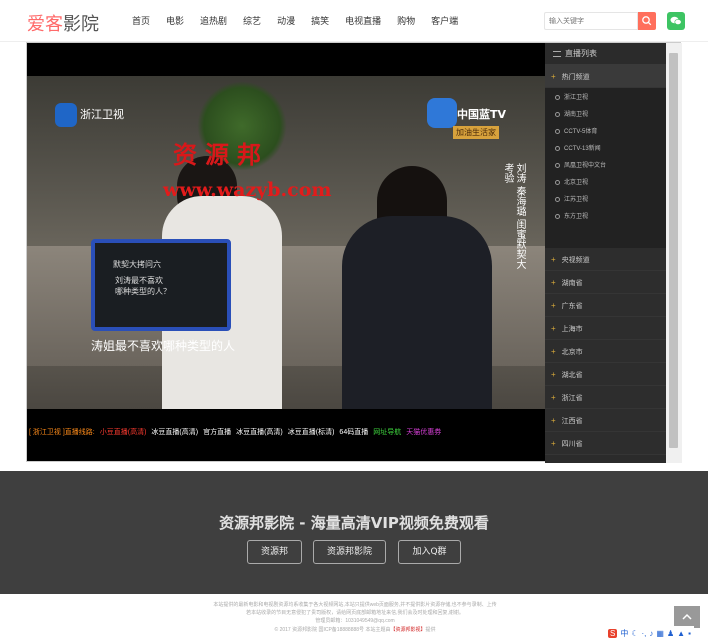  I want to click on search-button, so click(647, 21).